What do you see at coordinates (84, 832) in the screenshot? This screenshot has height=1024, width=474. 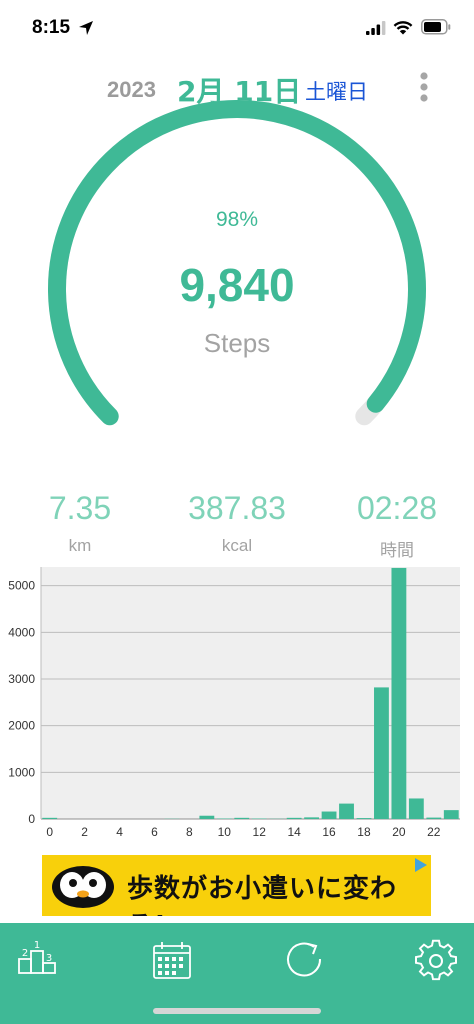 I see `x-tick-label: 2` at bounding box center [84, 832].